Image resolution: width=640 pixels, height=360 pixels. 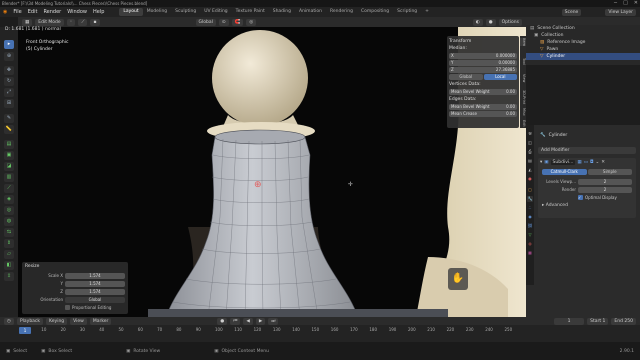 What do you see at coordinates (250, 12) in the screenshot?
I see `workspace-tab-texture-paint: Texture Paint` at bounding box center [250, 12].